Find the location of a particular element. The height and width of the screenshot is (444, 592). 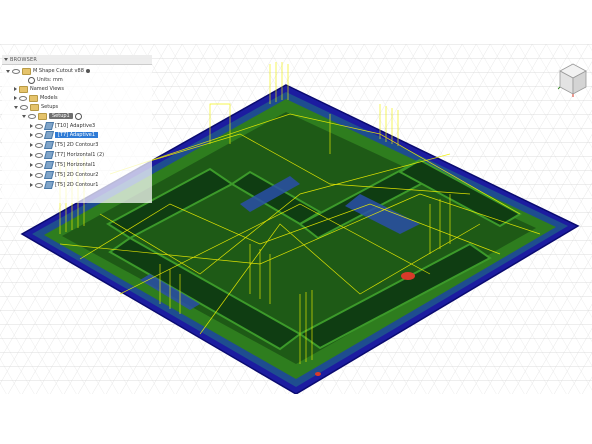

operation-row: [T10] Adaptive3 is located at coordinates (62, 126).